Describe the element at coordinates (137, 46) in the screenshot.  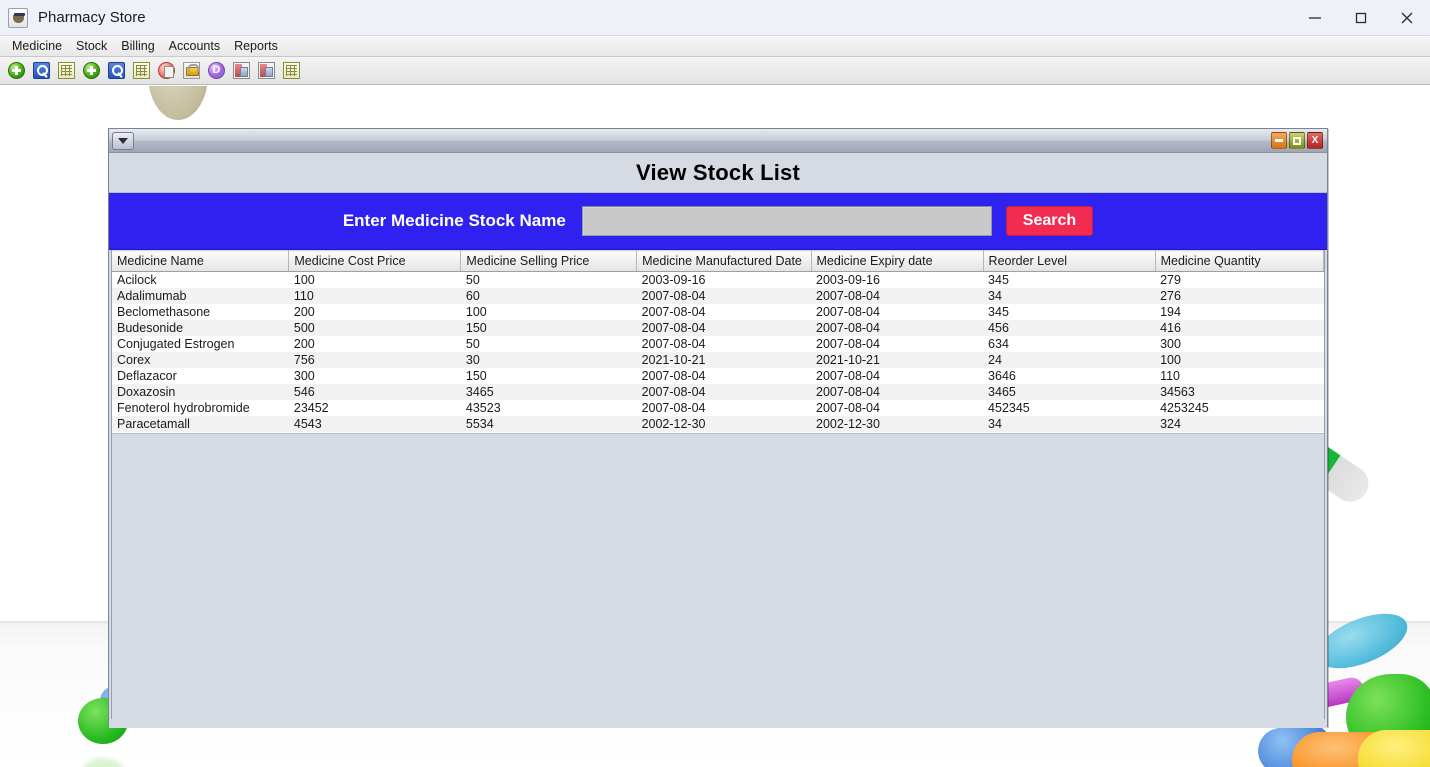
I see `menu-item-billing: Billing` at that location.